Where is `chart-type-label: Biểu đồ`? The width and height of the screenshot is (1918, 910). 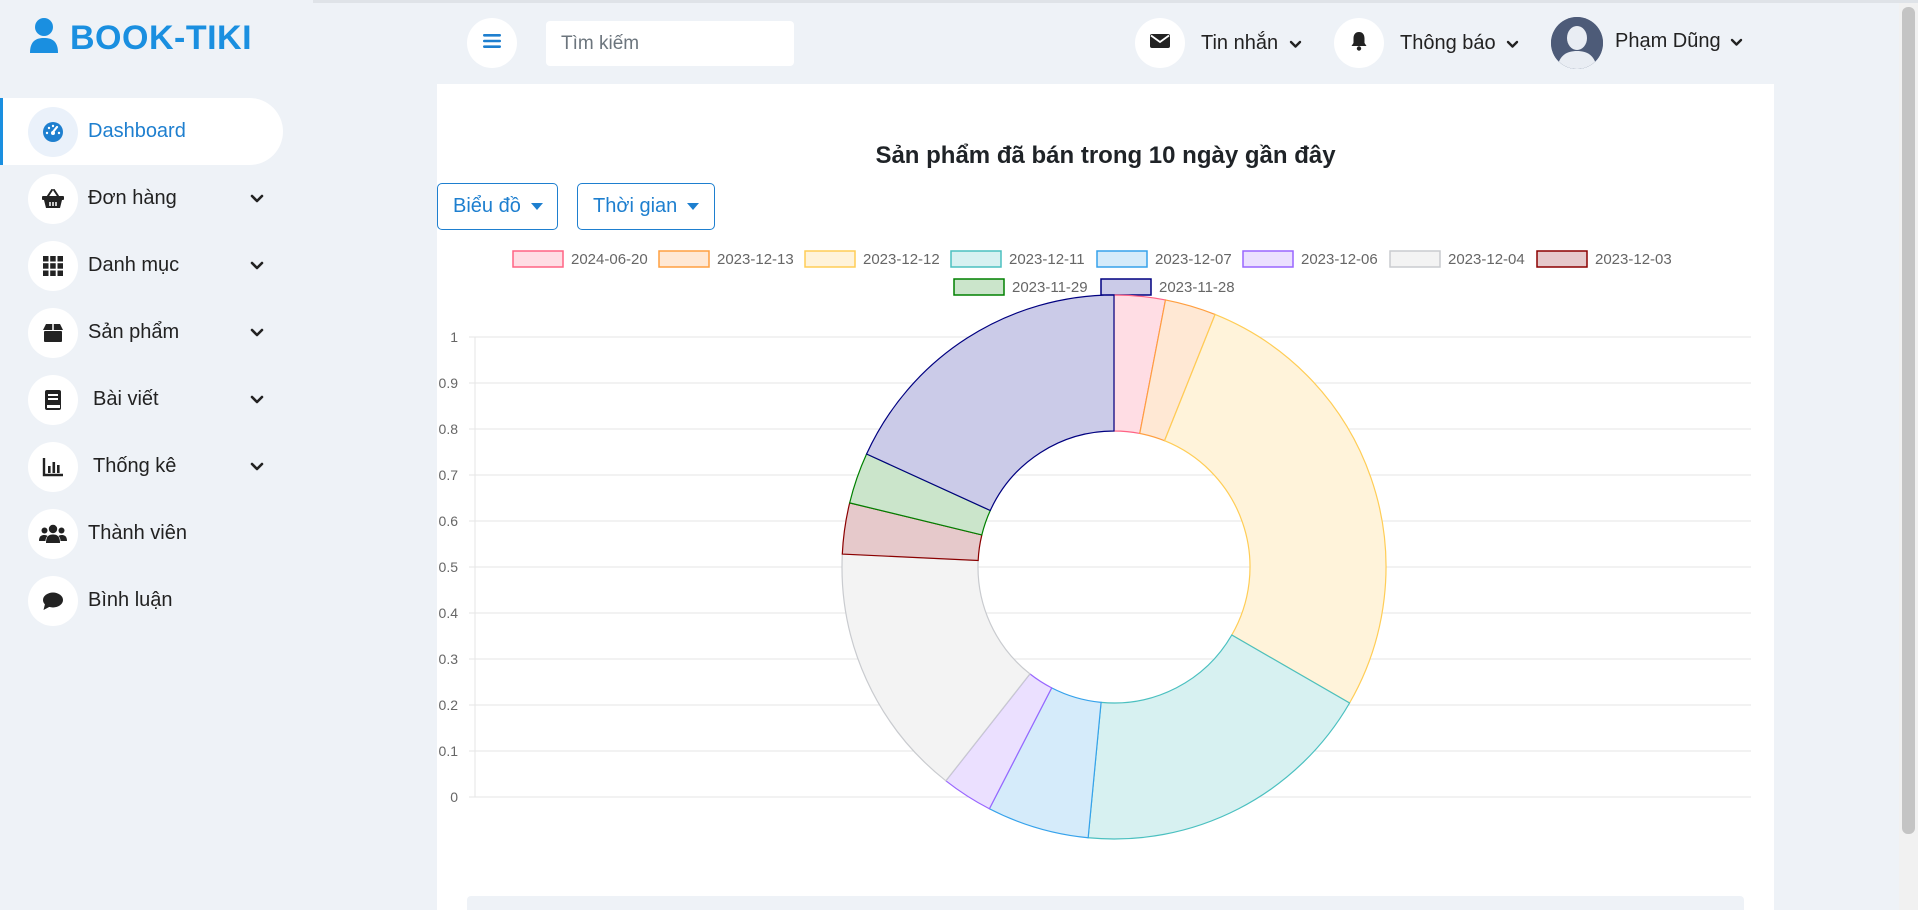
chart-type-label: Biểu đồ is located at coordinates (487, 206).